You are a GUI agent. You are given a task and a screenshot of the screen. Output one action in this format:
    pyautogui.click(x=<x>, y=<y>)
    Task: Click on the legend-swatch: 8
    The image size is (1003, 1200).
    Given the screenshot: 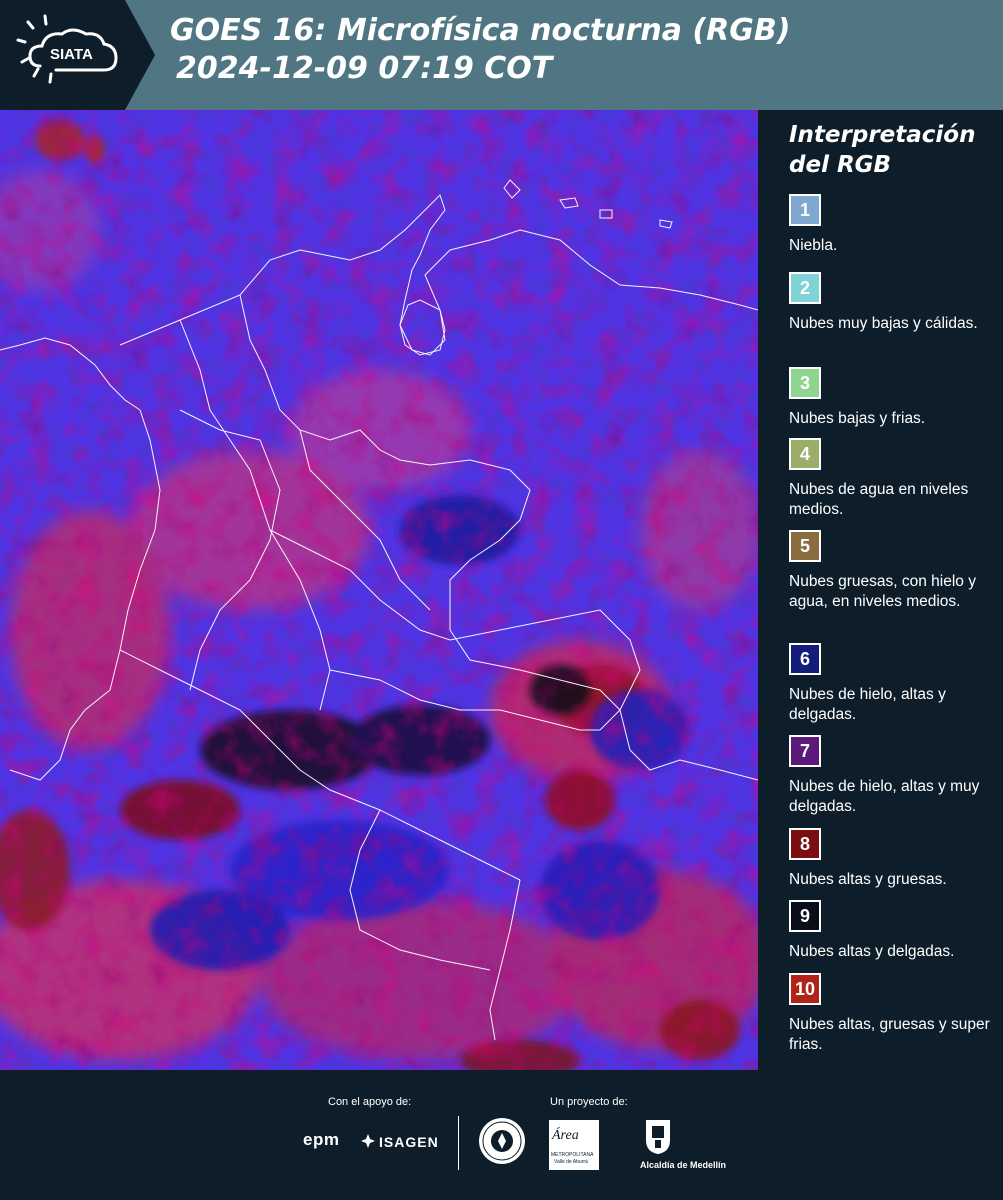 What is the action you would take?
    pyautogui.click(x=805, y=844)
    